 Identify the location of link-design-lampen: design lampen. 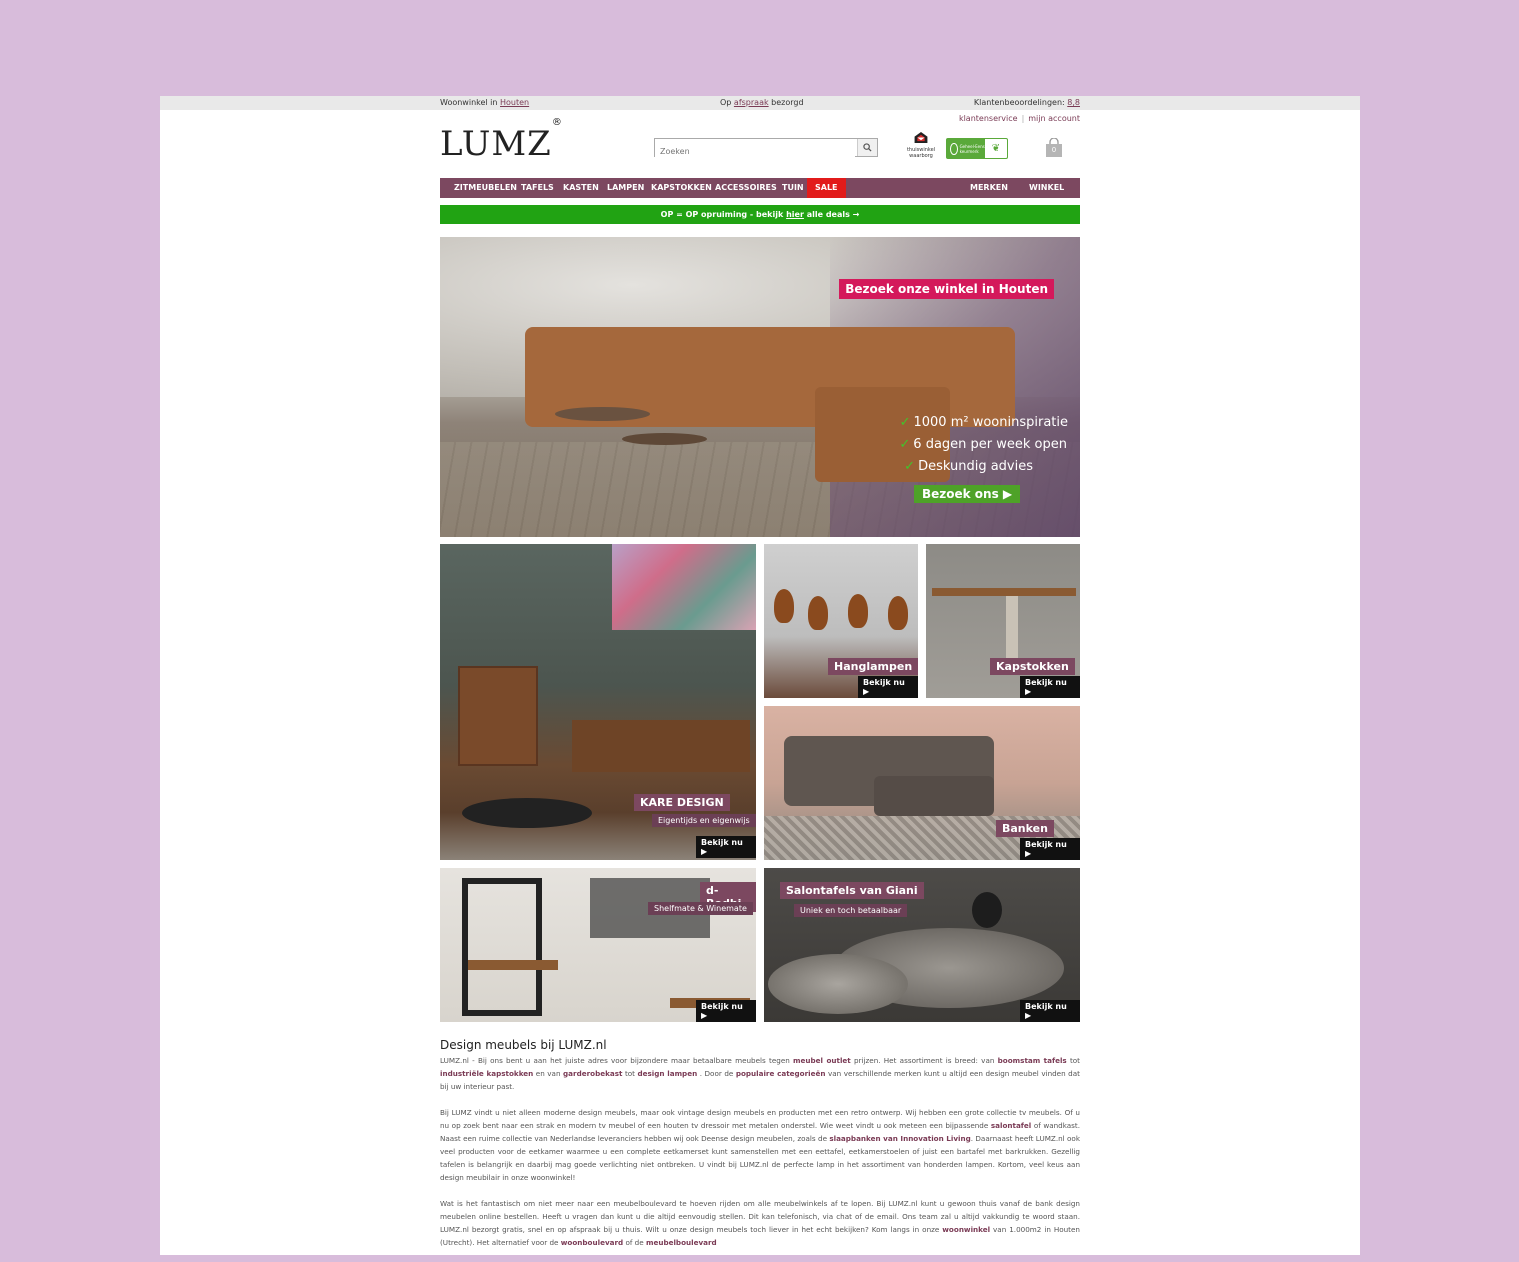
(668, 1073).